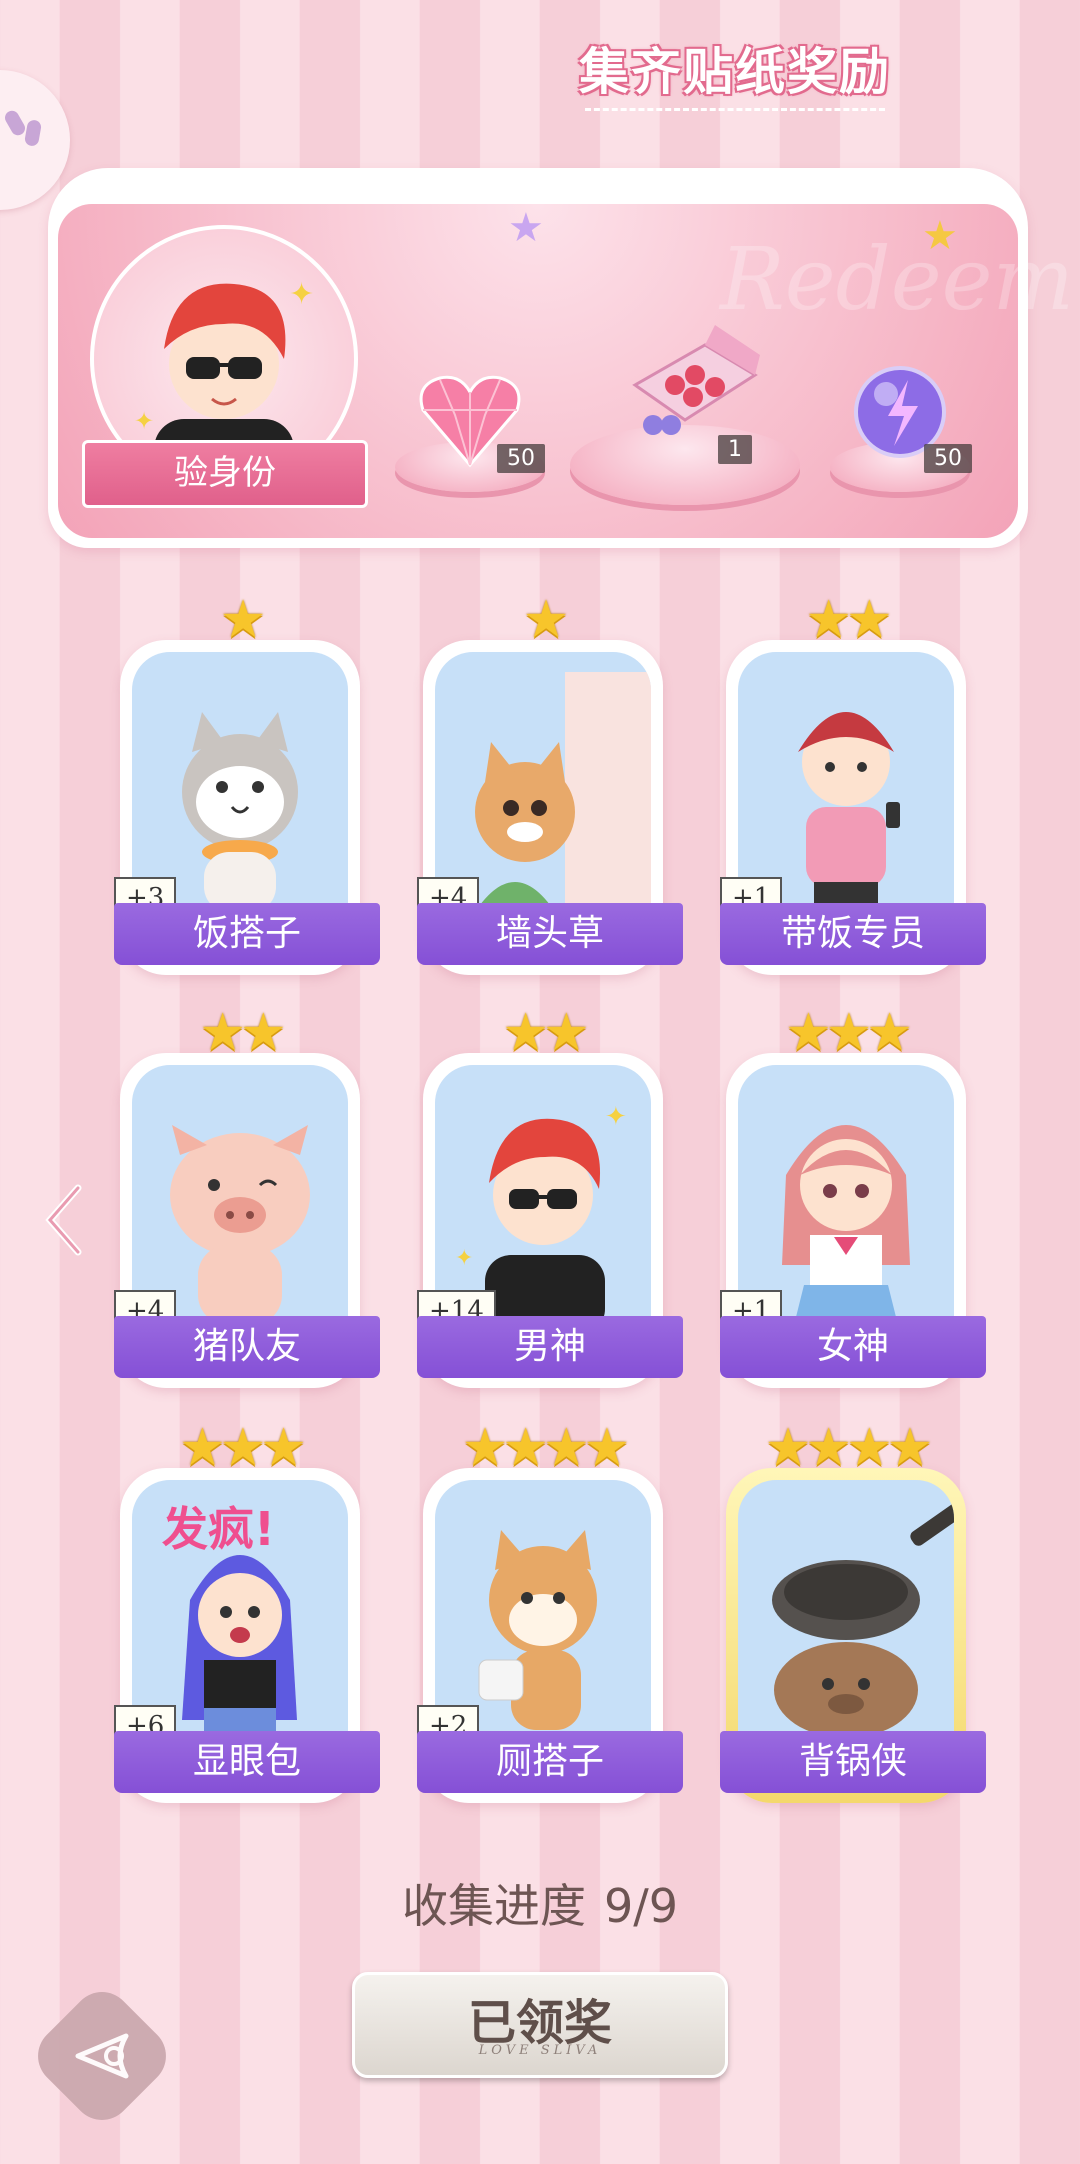 This screenshot has width=1080, height=2164. Describe the element at coordinates (735, 72) in the screenshot. I see `banner-title: 集齐贴纸奖励` at that location.